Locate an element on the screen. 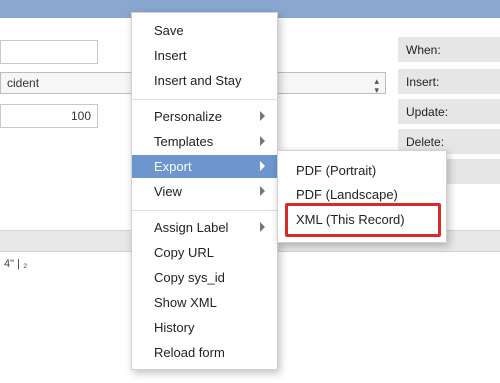 The height and width of the screenshot is (383, 500). select-arrows-icon: ▴ ▾ is located at coordinates (376, 85).